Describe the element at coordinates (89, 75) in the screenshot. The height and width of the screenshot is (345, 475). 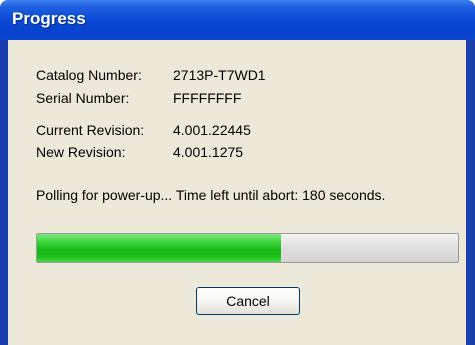
I see `catalog-number-label: Catalog Number:` at that location.